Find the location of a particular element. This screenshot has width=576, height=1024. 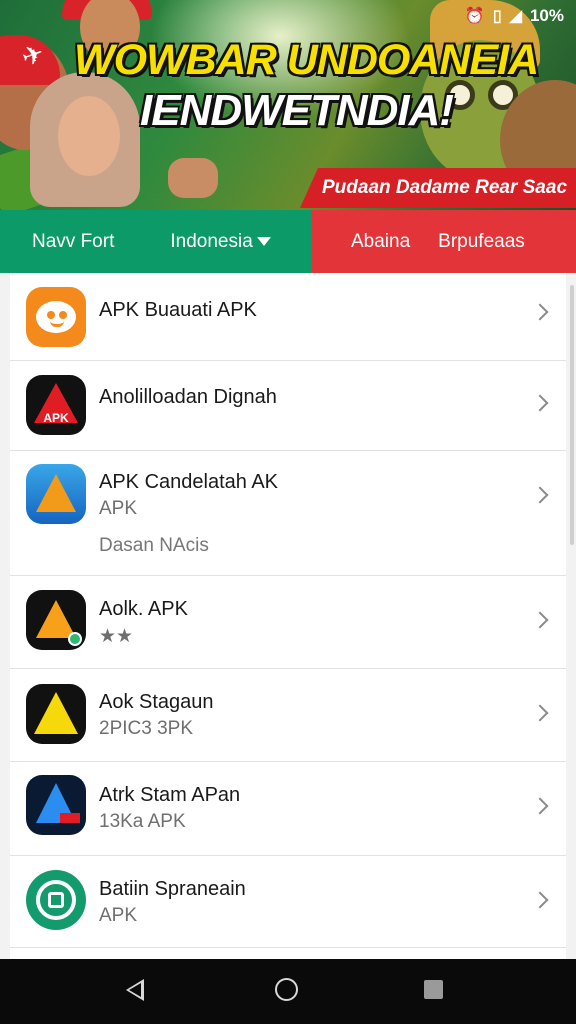

vibrate-icon: ▯ is located at coordinates (497, 16).